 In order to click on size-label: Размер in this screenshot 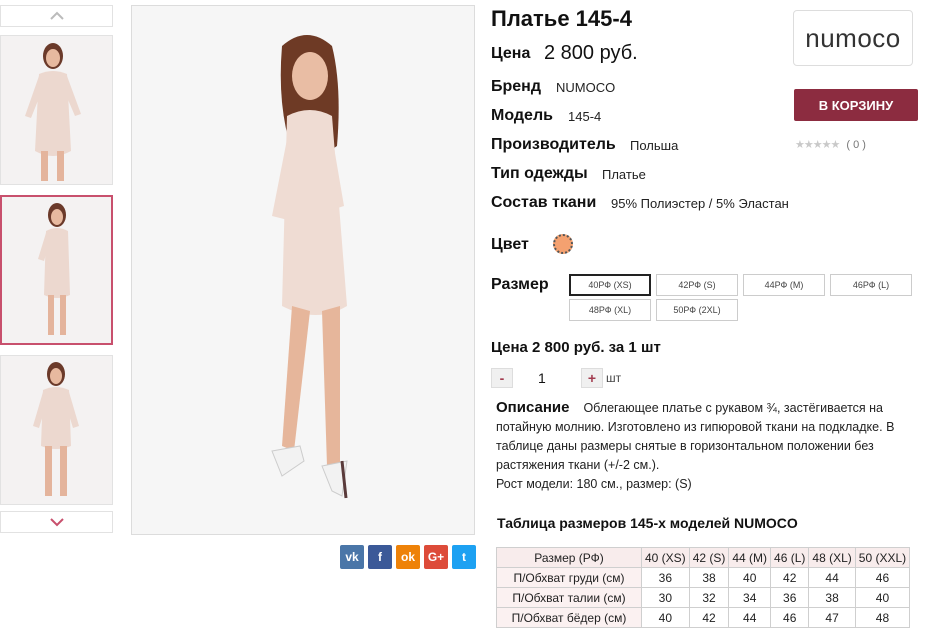, I will do `click(520, 284)`.